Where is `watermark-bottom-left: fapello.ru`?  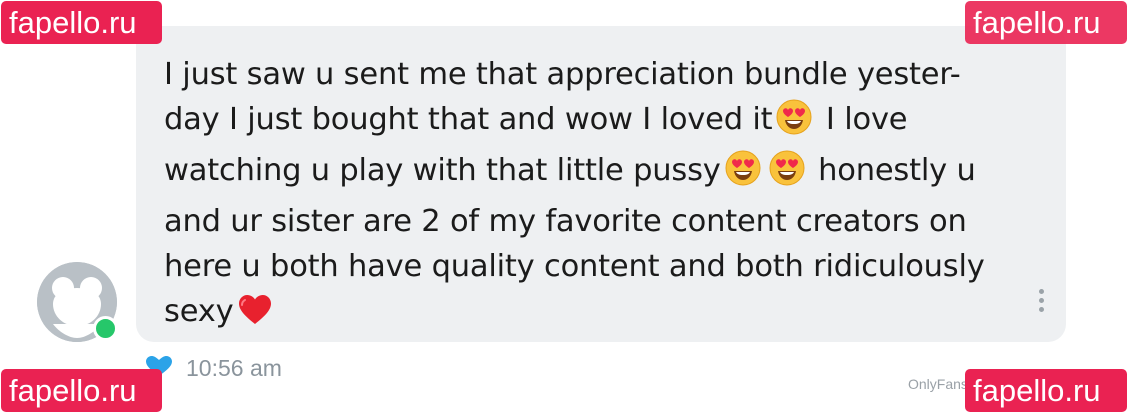
watermark-bottom-left: fapello.ru is located at coordinates (81, 390).